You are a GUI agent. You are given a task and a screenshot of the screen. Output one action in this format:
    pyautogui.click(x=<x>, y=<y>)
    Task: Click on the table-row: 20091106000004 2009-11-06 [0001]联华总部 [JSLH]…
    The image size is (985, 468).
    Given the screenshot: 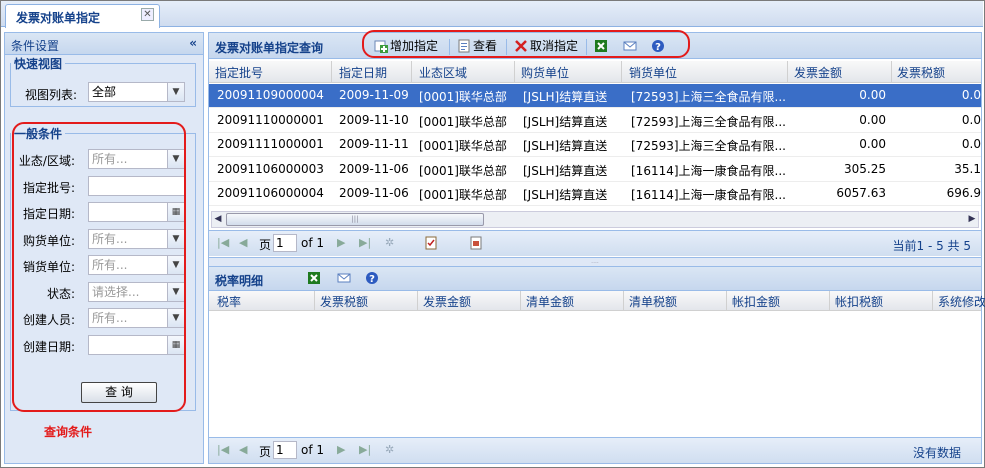 What is the action you would take?
    pyautogui.click(x=595, y=194)
    